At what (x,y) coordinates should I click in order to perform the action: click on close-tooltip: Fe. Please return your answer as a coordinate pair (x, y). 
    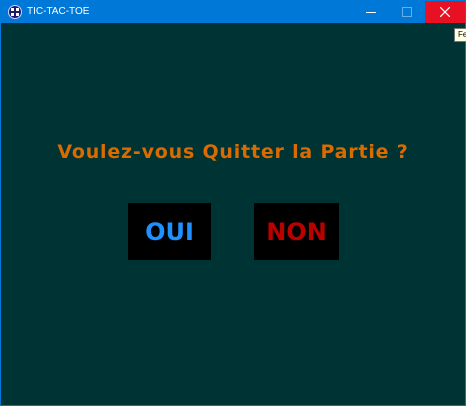
    Looking at the image, I should click on (460, 35).